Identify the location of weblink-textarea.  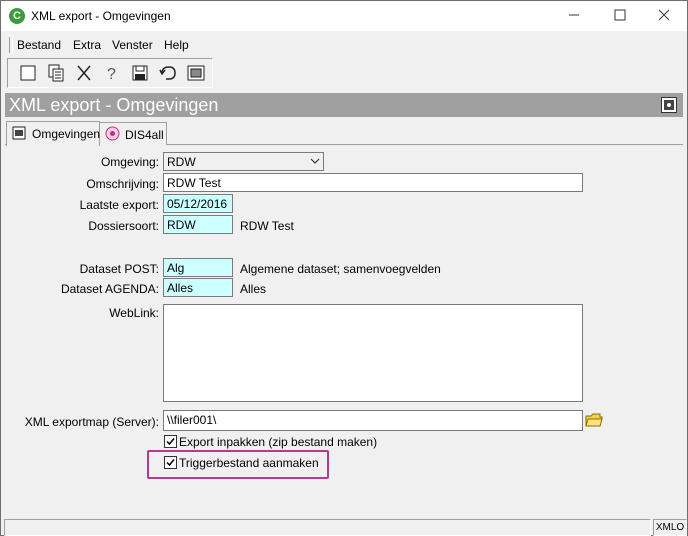
(373, 353).